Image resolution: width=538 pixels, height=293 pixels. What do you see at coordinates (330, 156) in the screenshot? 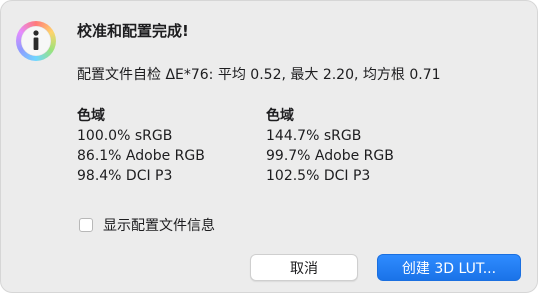
I see `gamut-line: 99.7% Adobe RGB` at bounding box center [330, 156].